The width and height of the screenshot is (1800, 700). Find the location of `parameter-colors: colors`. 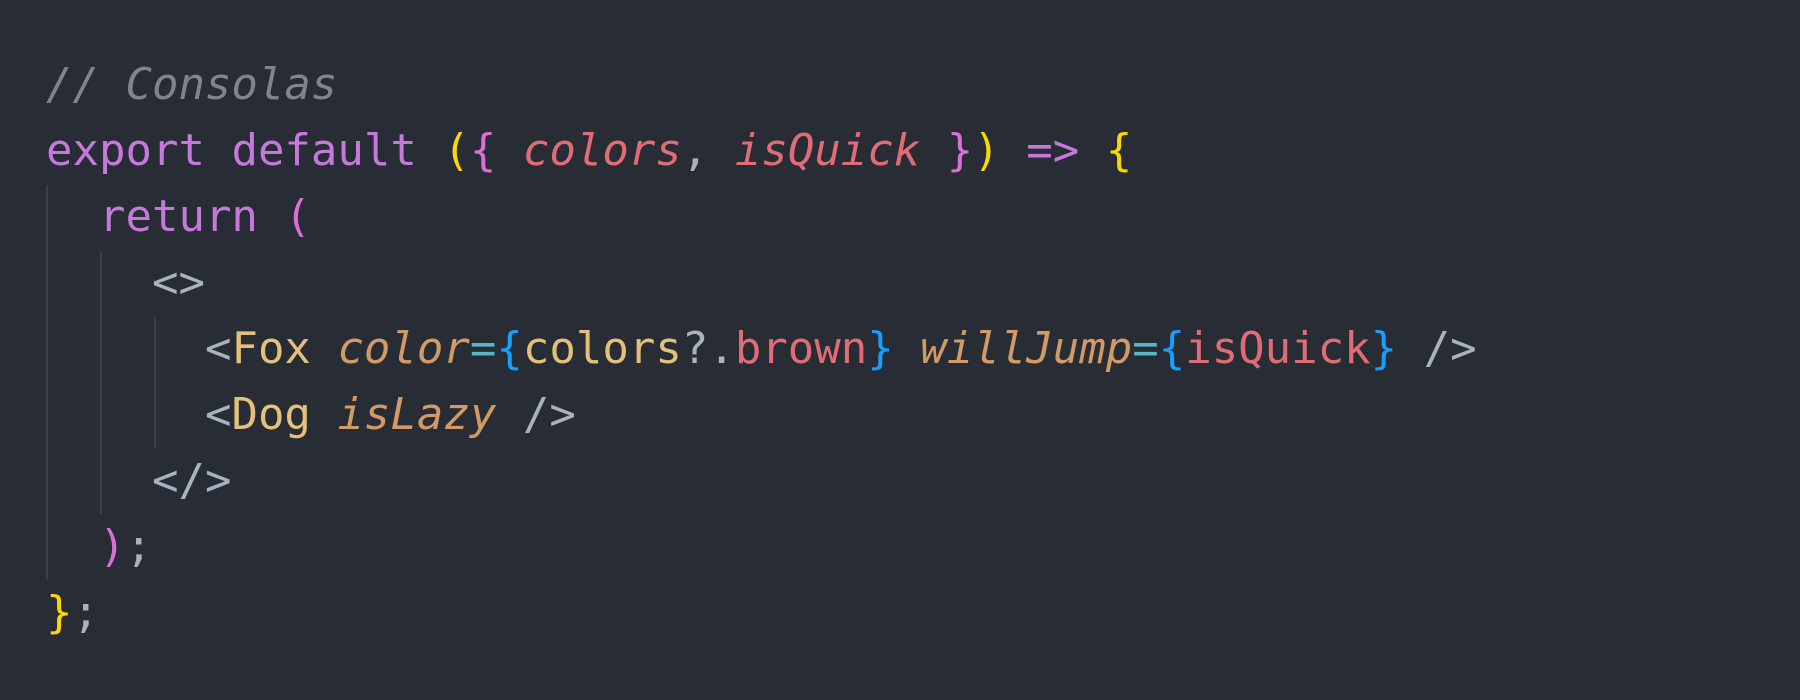

parameter-colors: colors is located at coordinates (602, 150).